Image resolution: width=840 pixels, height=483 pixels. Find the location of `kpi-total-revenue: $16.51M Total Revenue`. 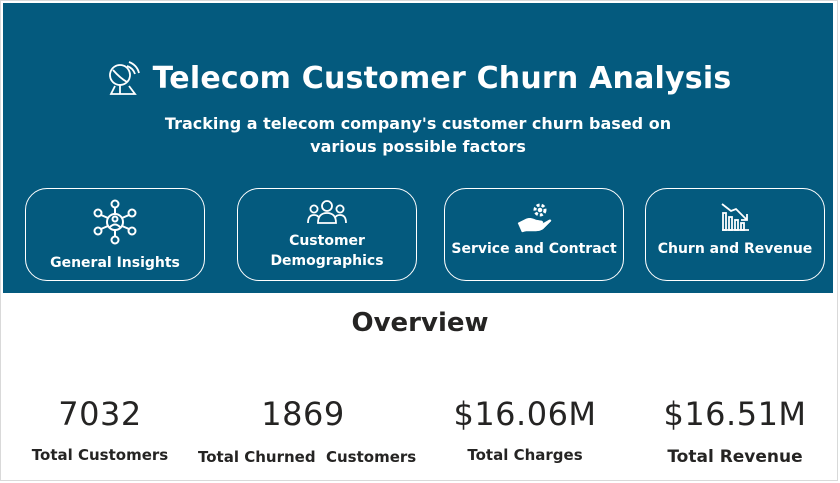

kpi-total-revenue: $16.51M Total Revenue is located at coordinates (735, 430).